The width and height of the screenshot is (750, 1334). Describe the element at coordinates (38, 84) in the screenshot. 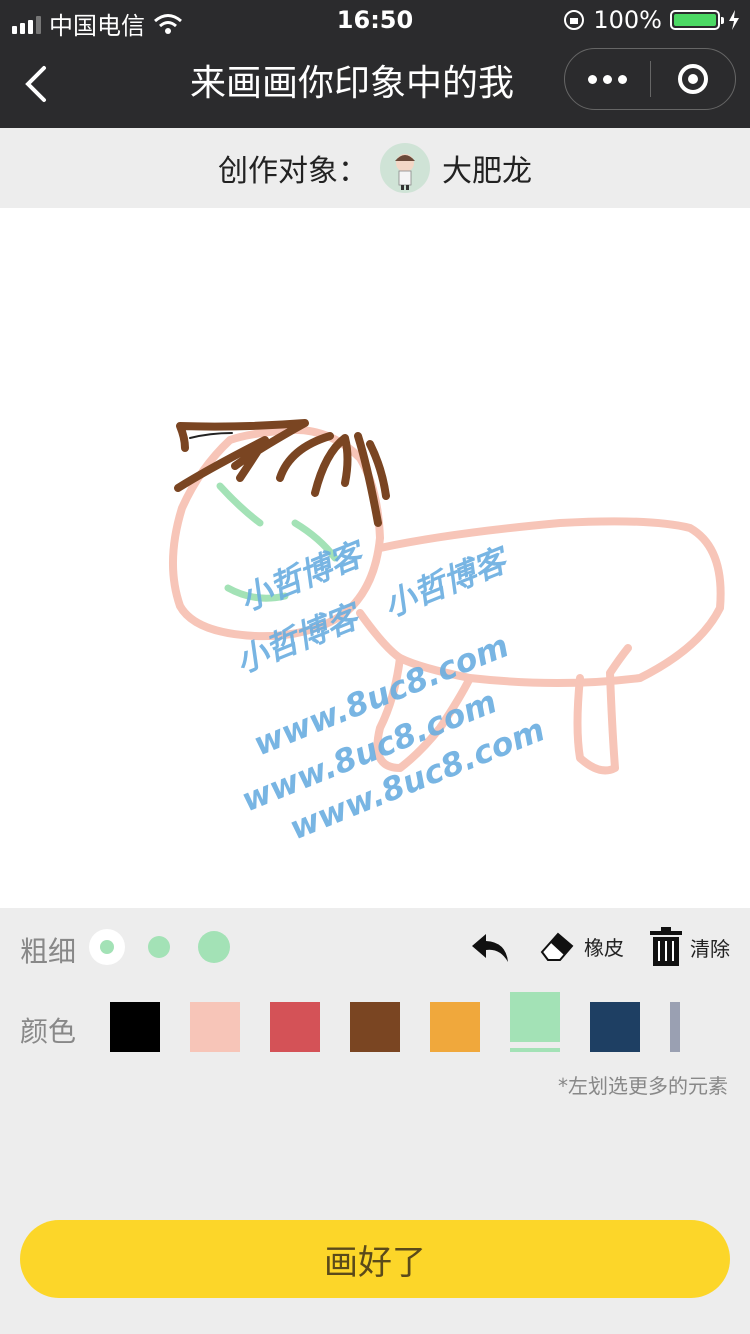

I see `back-icon` at that location.